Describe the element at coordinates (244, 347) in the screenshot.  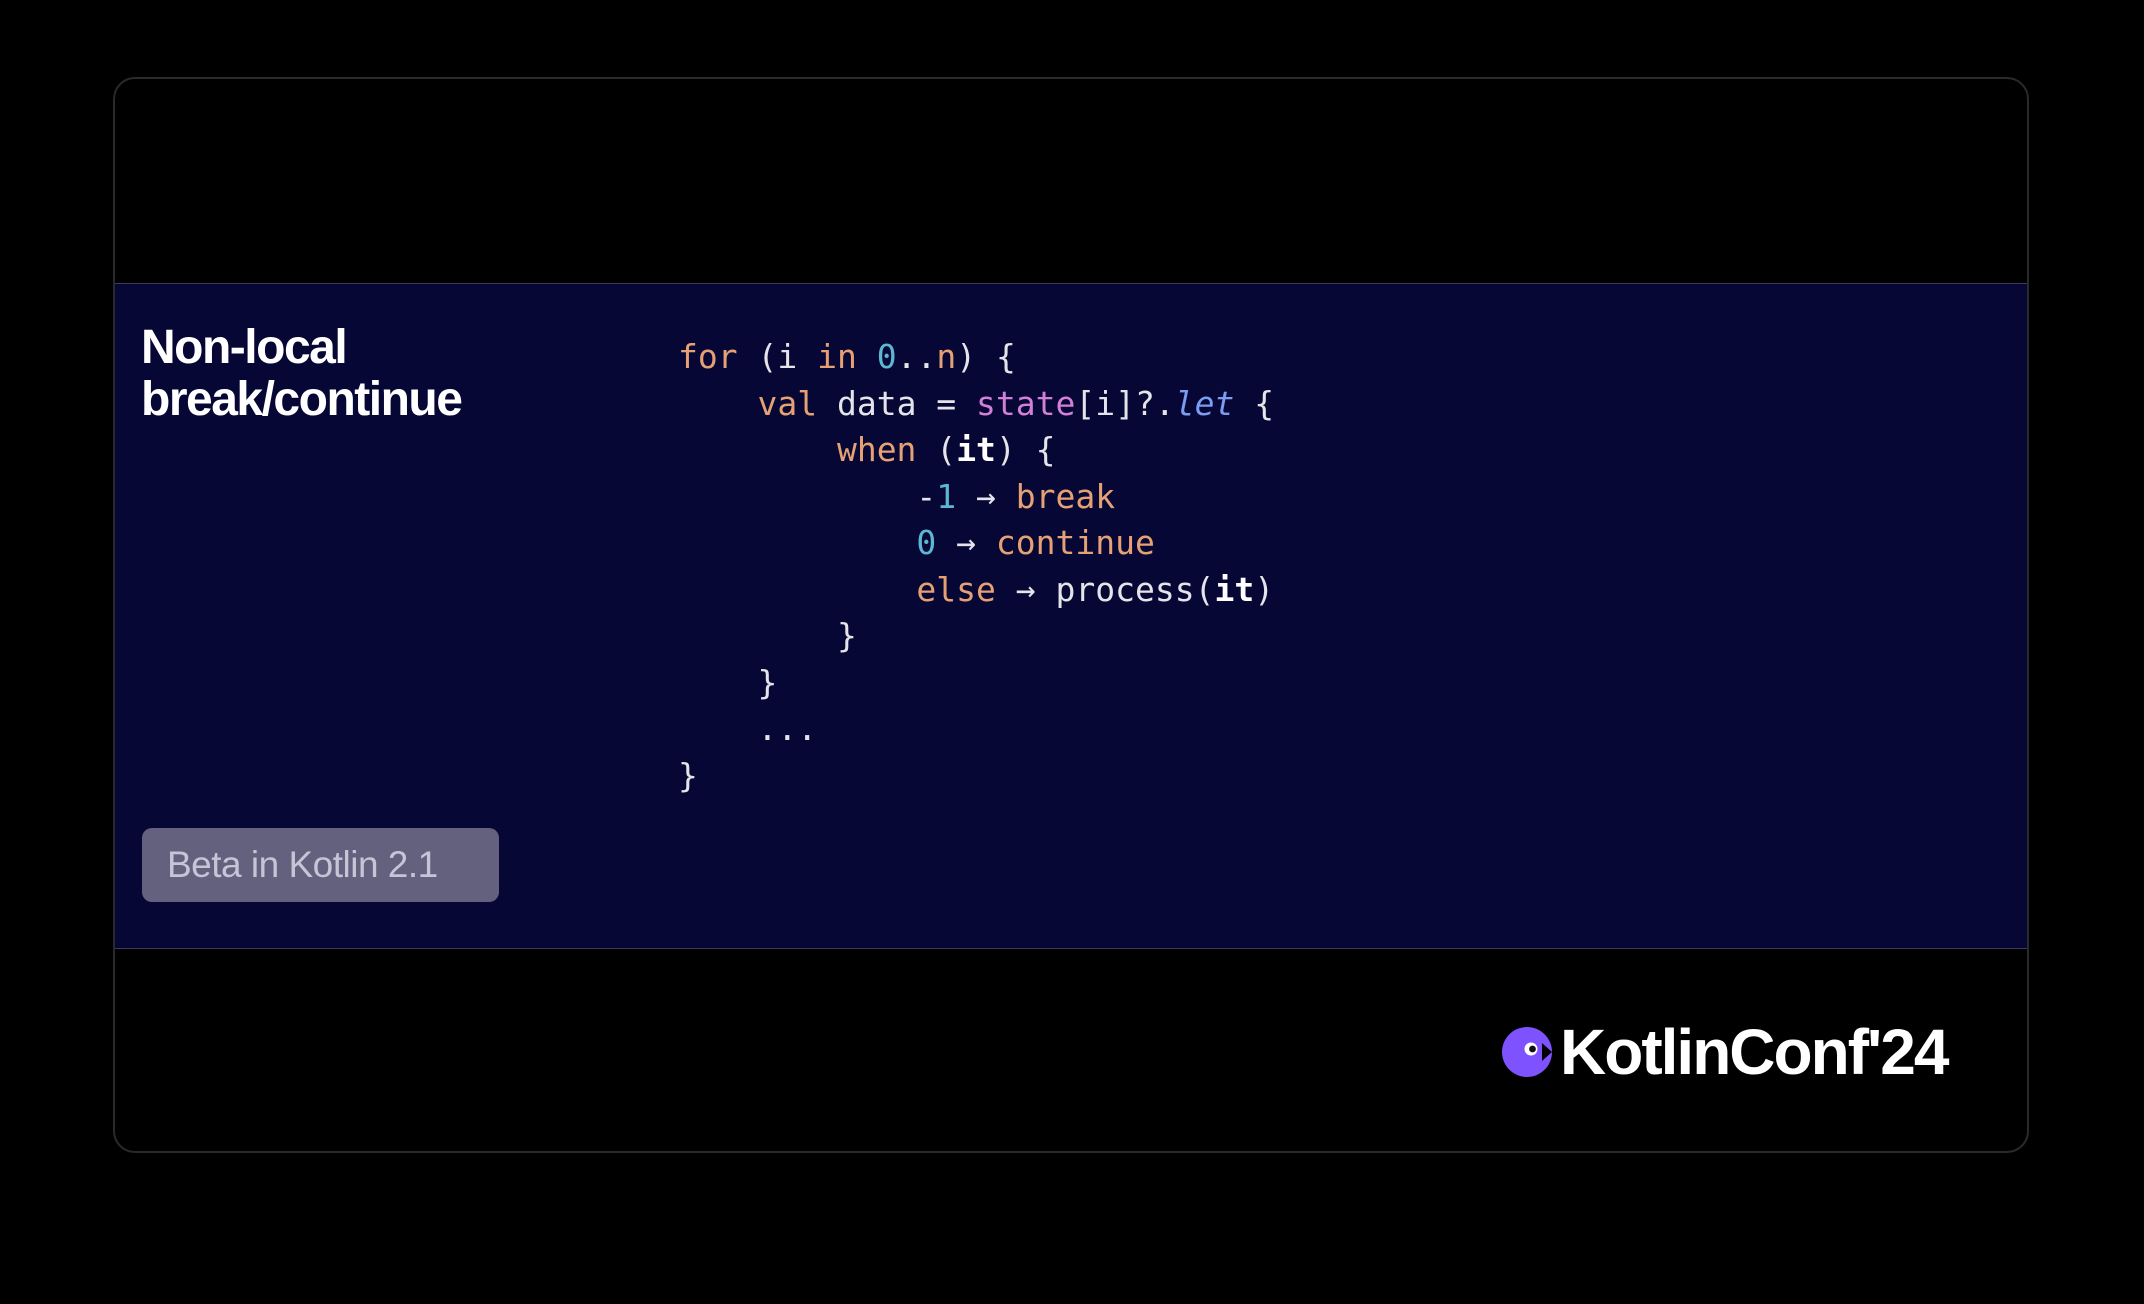
I see `slide-title-line-1: Non-local` at that location.